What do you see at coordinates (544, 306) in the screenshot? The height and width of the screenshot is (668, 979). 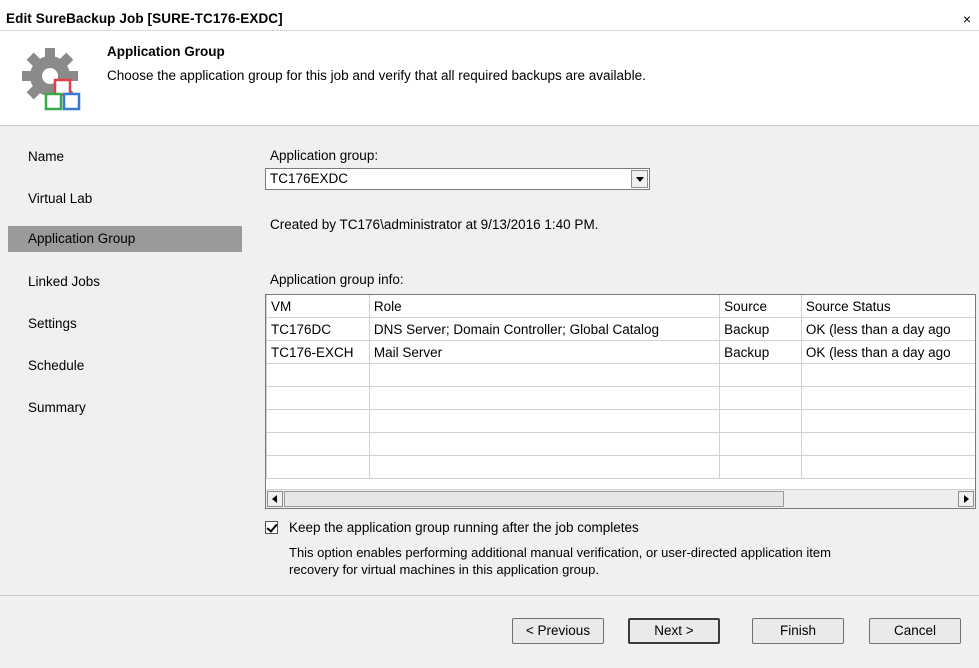 I see `column-header-role: Role` at bounding box center [544, 306].